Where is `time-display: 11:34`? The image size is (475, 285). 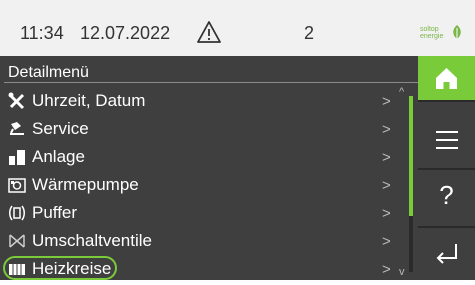
time-display: 11:34 is located at coordinates (42, 33).